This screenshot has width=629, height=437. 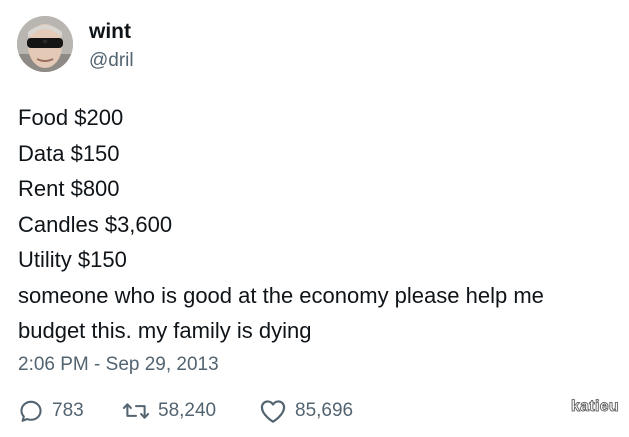 What do you see at coordinates (165, 330) in the screenshot?
I see `tweet-line: budget this. my family is dying` at bounding box center [165, 330].